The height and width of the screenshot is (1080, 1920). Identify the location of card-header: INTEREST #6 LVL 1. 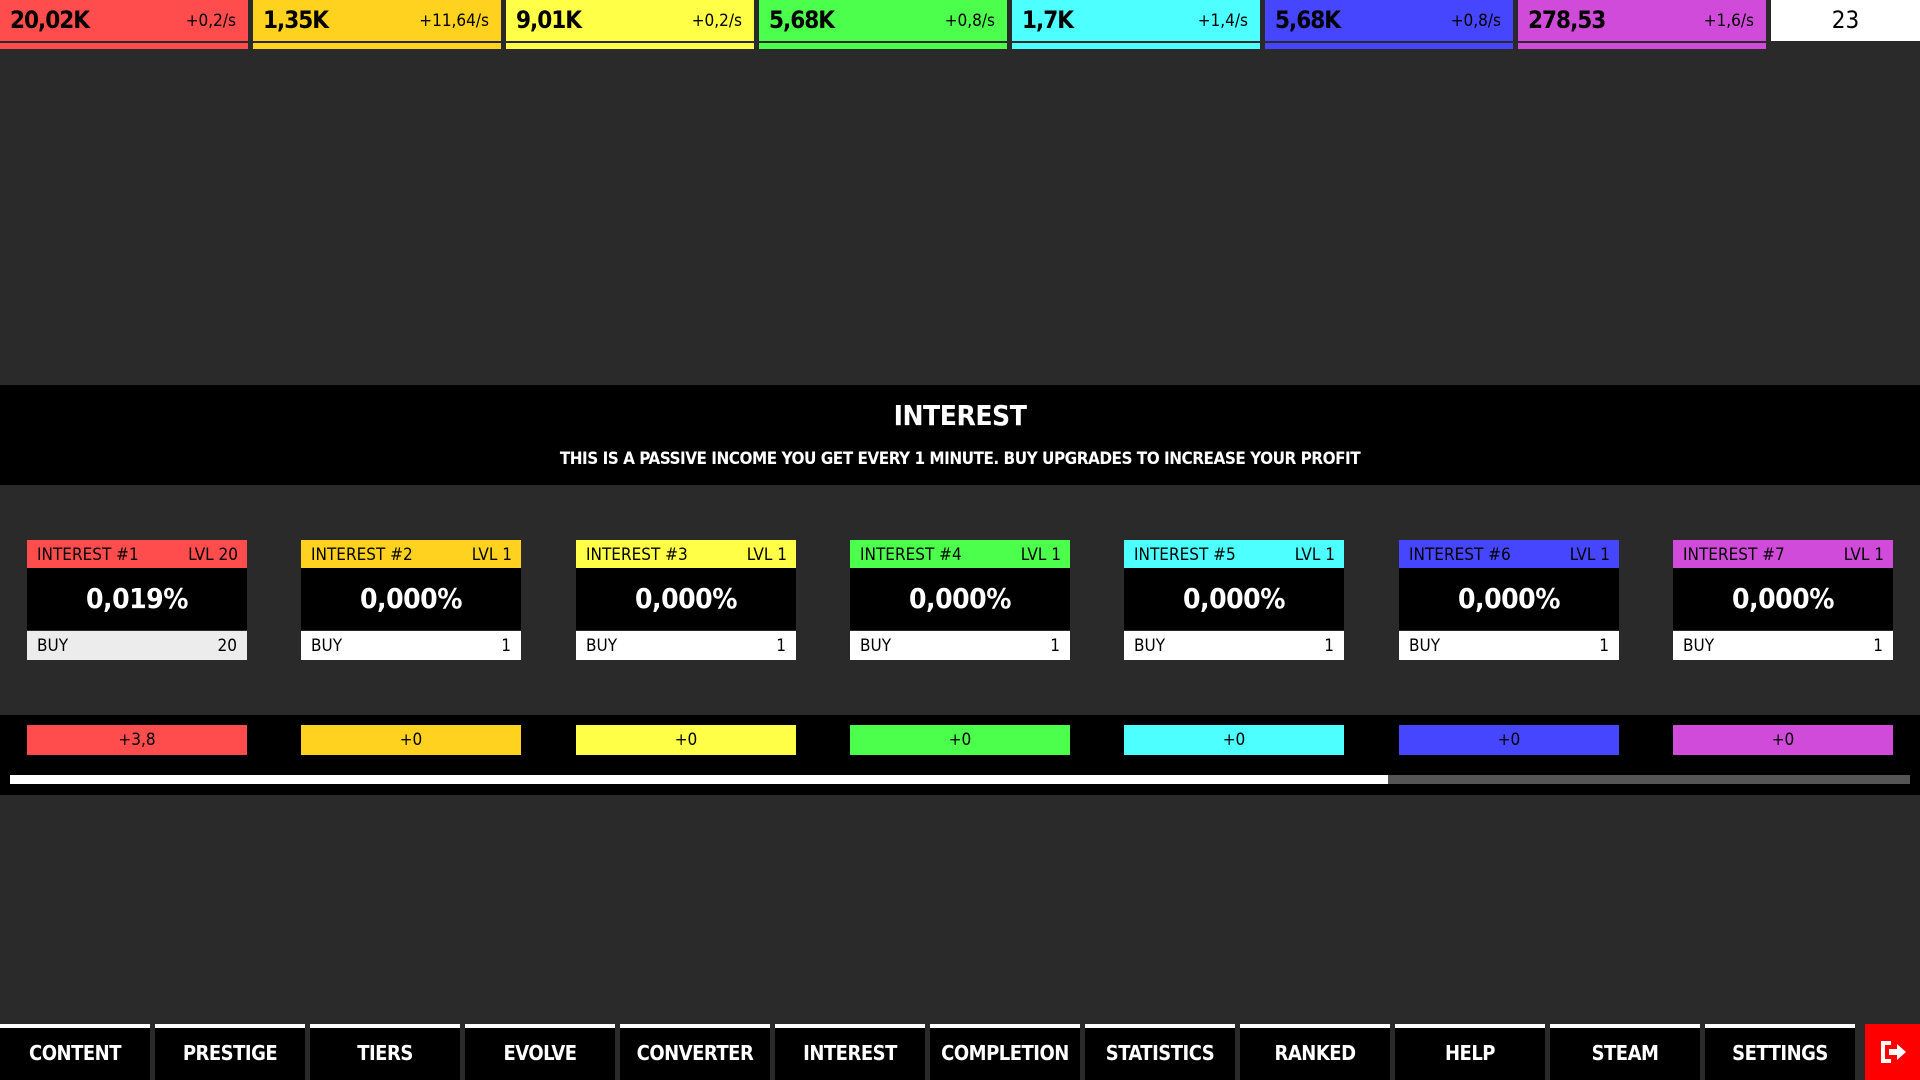
(1509, 554).